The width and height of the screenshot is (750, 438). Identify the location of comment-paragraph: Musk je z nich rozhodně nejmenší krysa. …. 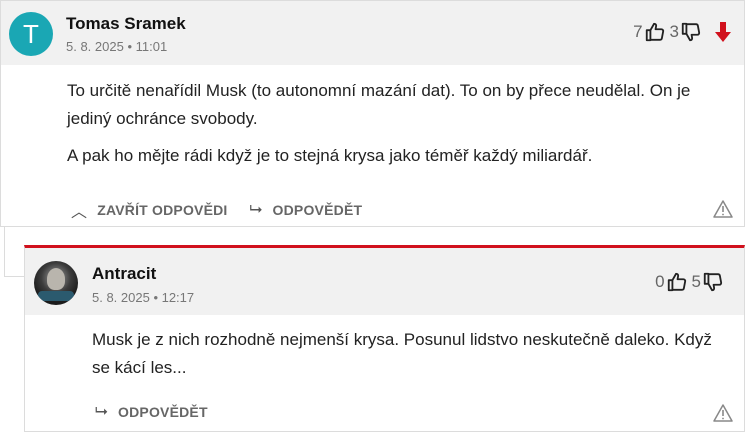
(402, 353).